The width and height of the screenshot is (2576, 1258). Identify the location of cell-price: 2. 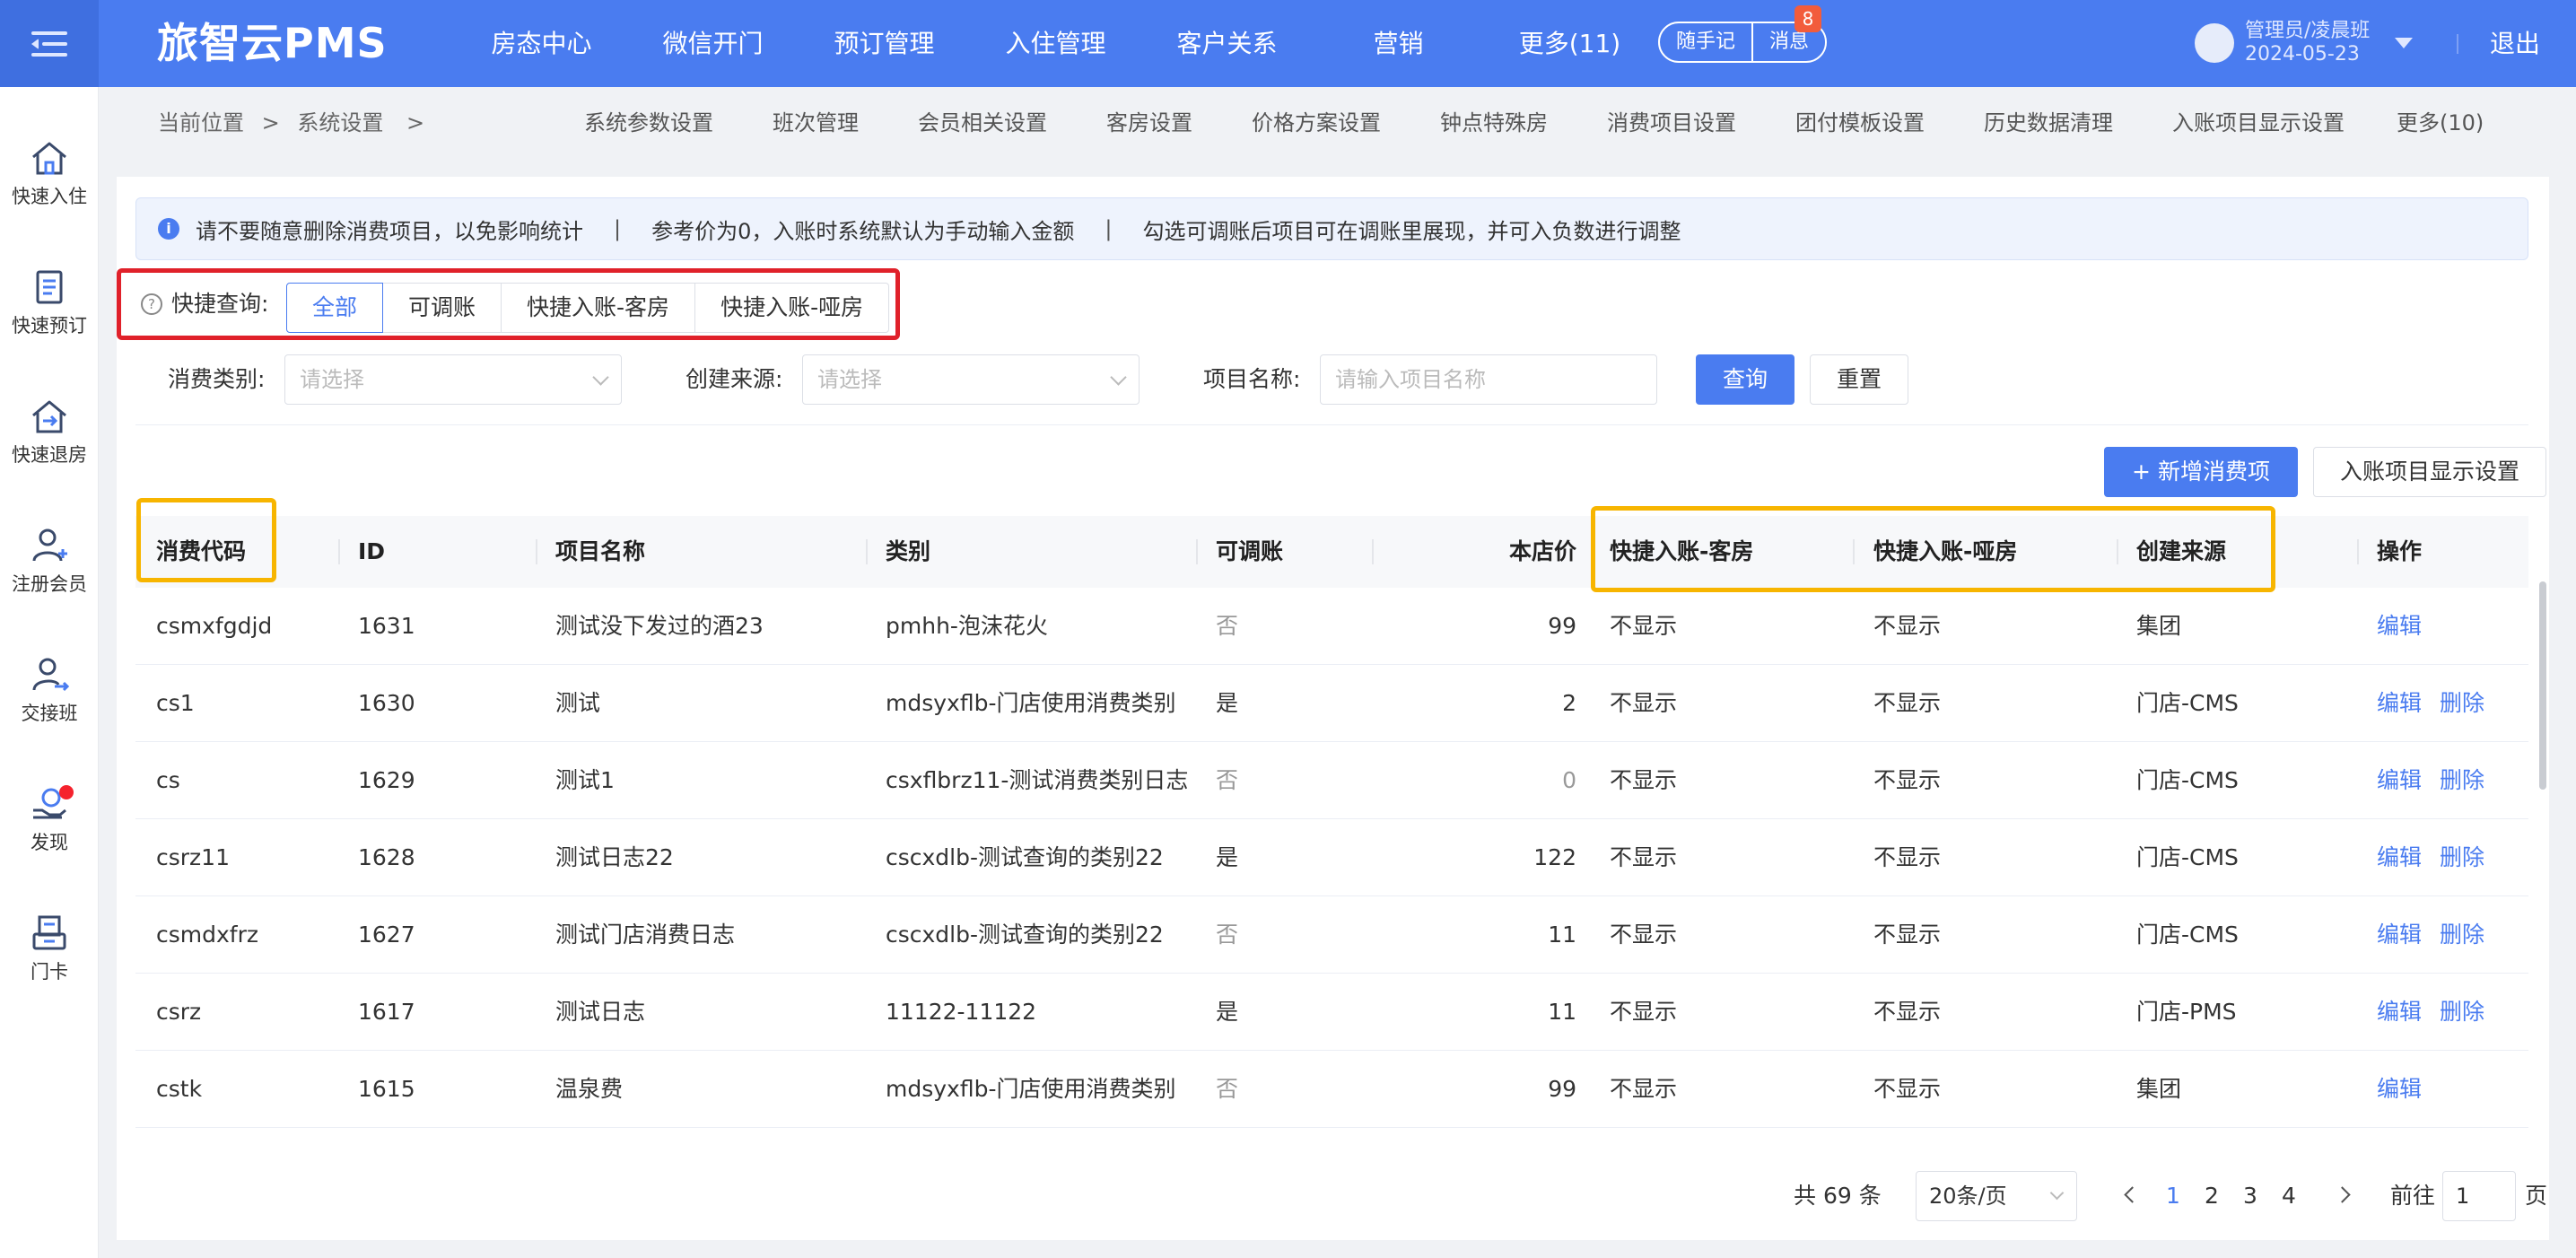
(1569, 703).